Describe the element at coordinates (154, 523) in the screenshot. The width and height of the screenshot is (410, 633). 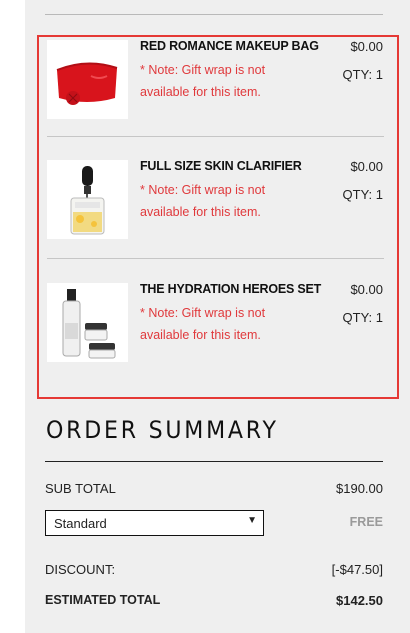
I see `shipping-method-select: Standard ▼` at that location.